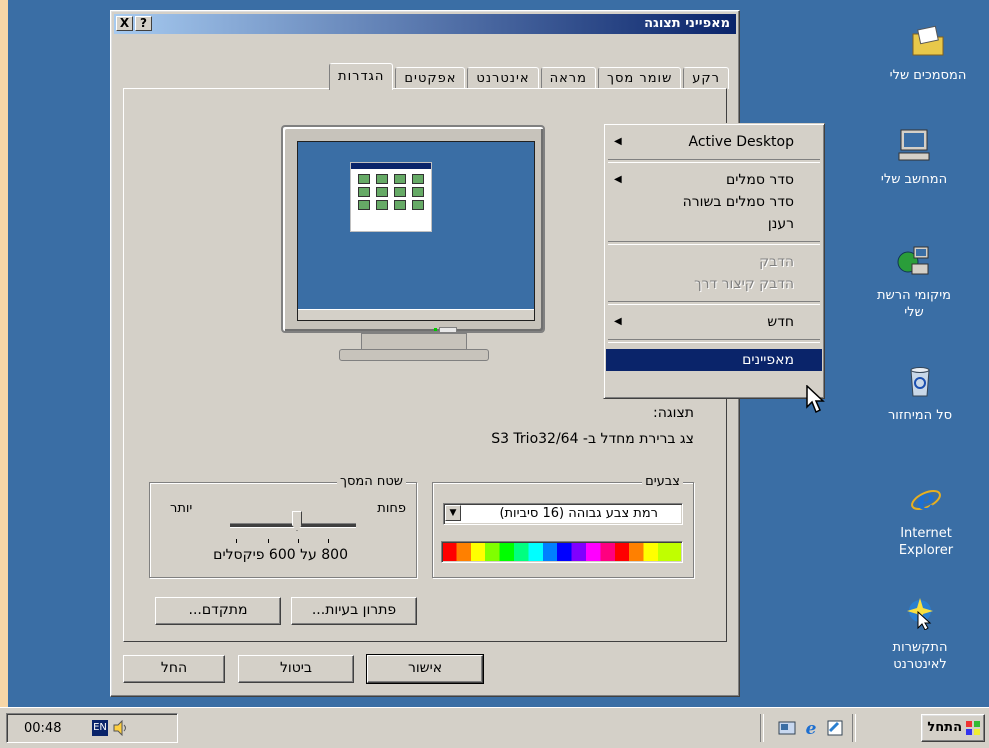  I want to click on menu-item-arrange-icons: סדר סמלים ◀, so click(714, 180).